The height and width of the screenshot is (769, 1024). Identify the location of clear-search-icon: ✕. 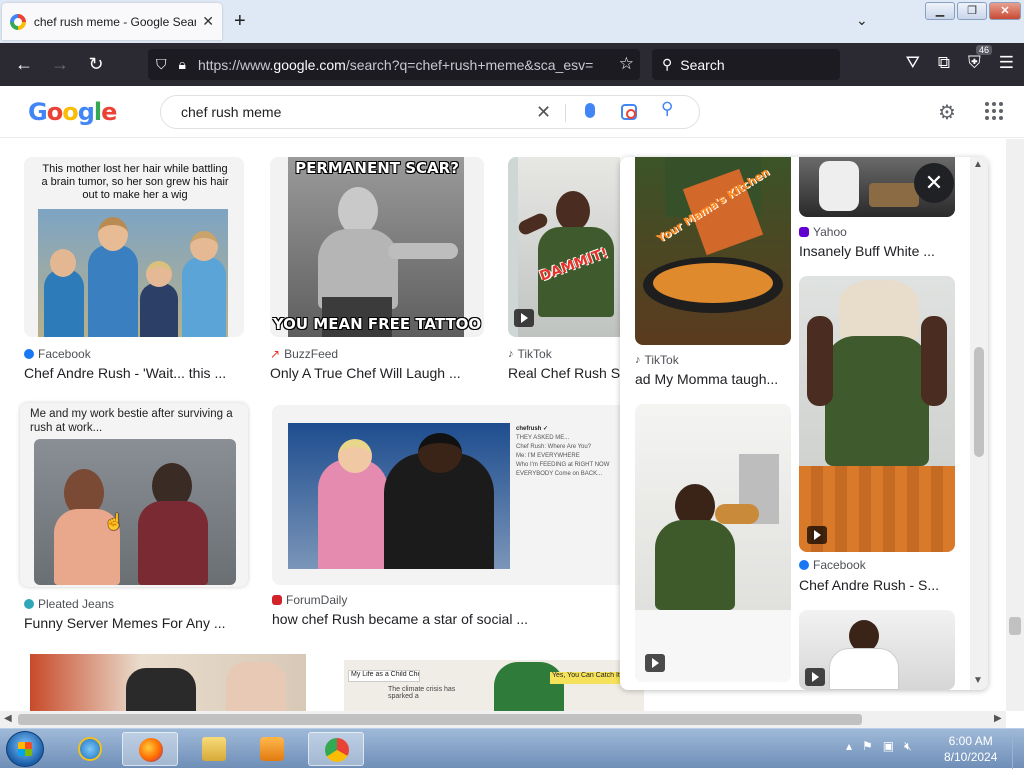
(543, 112).